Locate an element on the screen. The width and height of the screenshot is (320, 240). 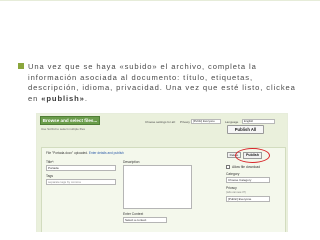
allow-download-checkbox is located at coordinates (228, 167).